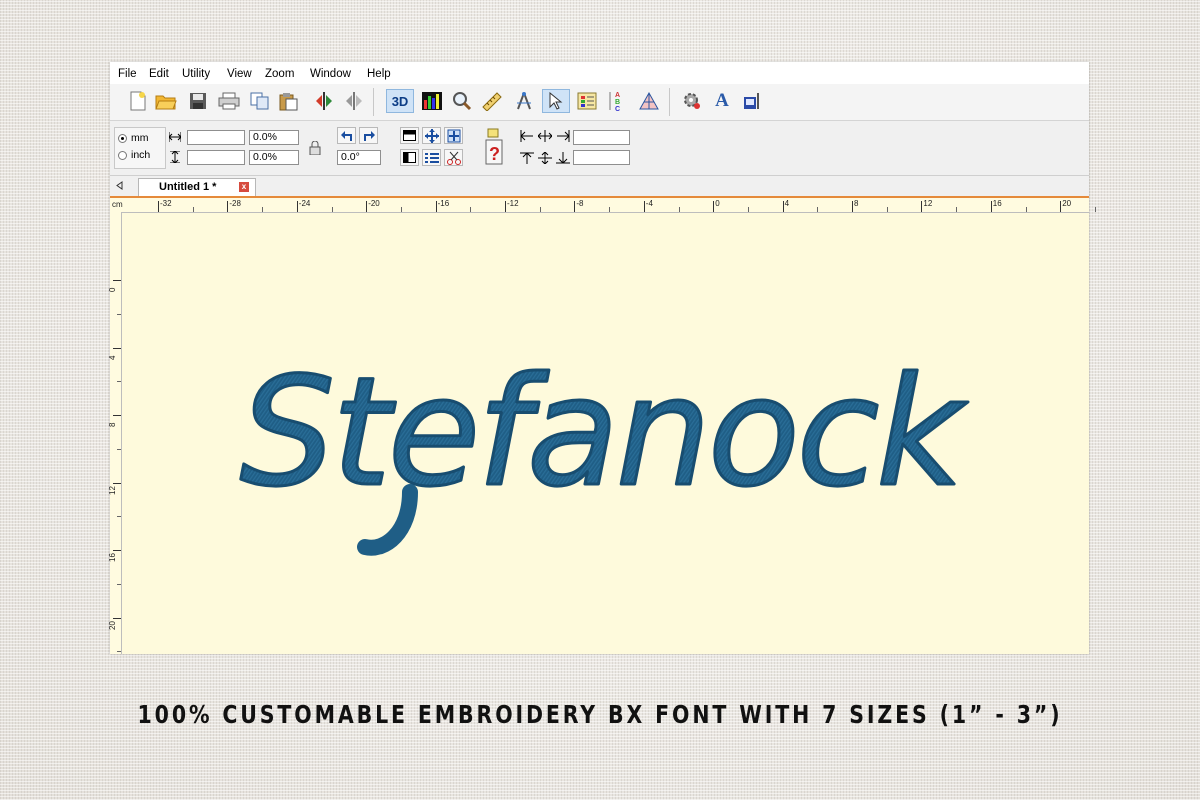 This screenshot has height=800, width=1200. What do you see at coordinates (544, 135) in the screenshot?
I see `align-center-h-button` at bounding box center [544, 135].